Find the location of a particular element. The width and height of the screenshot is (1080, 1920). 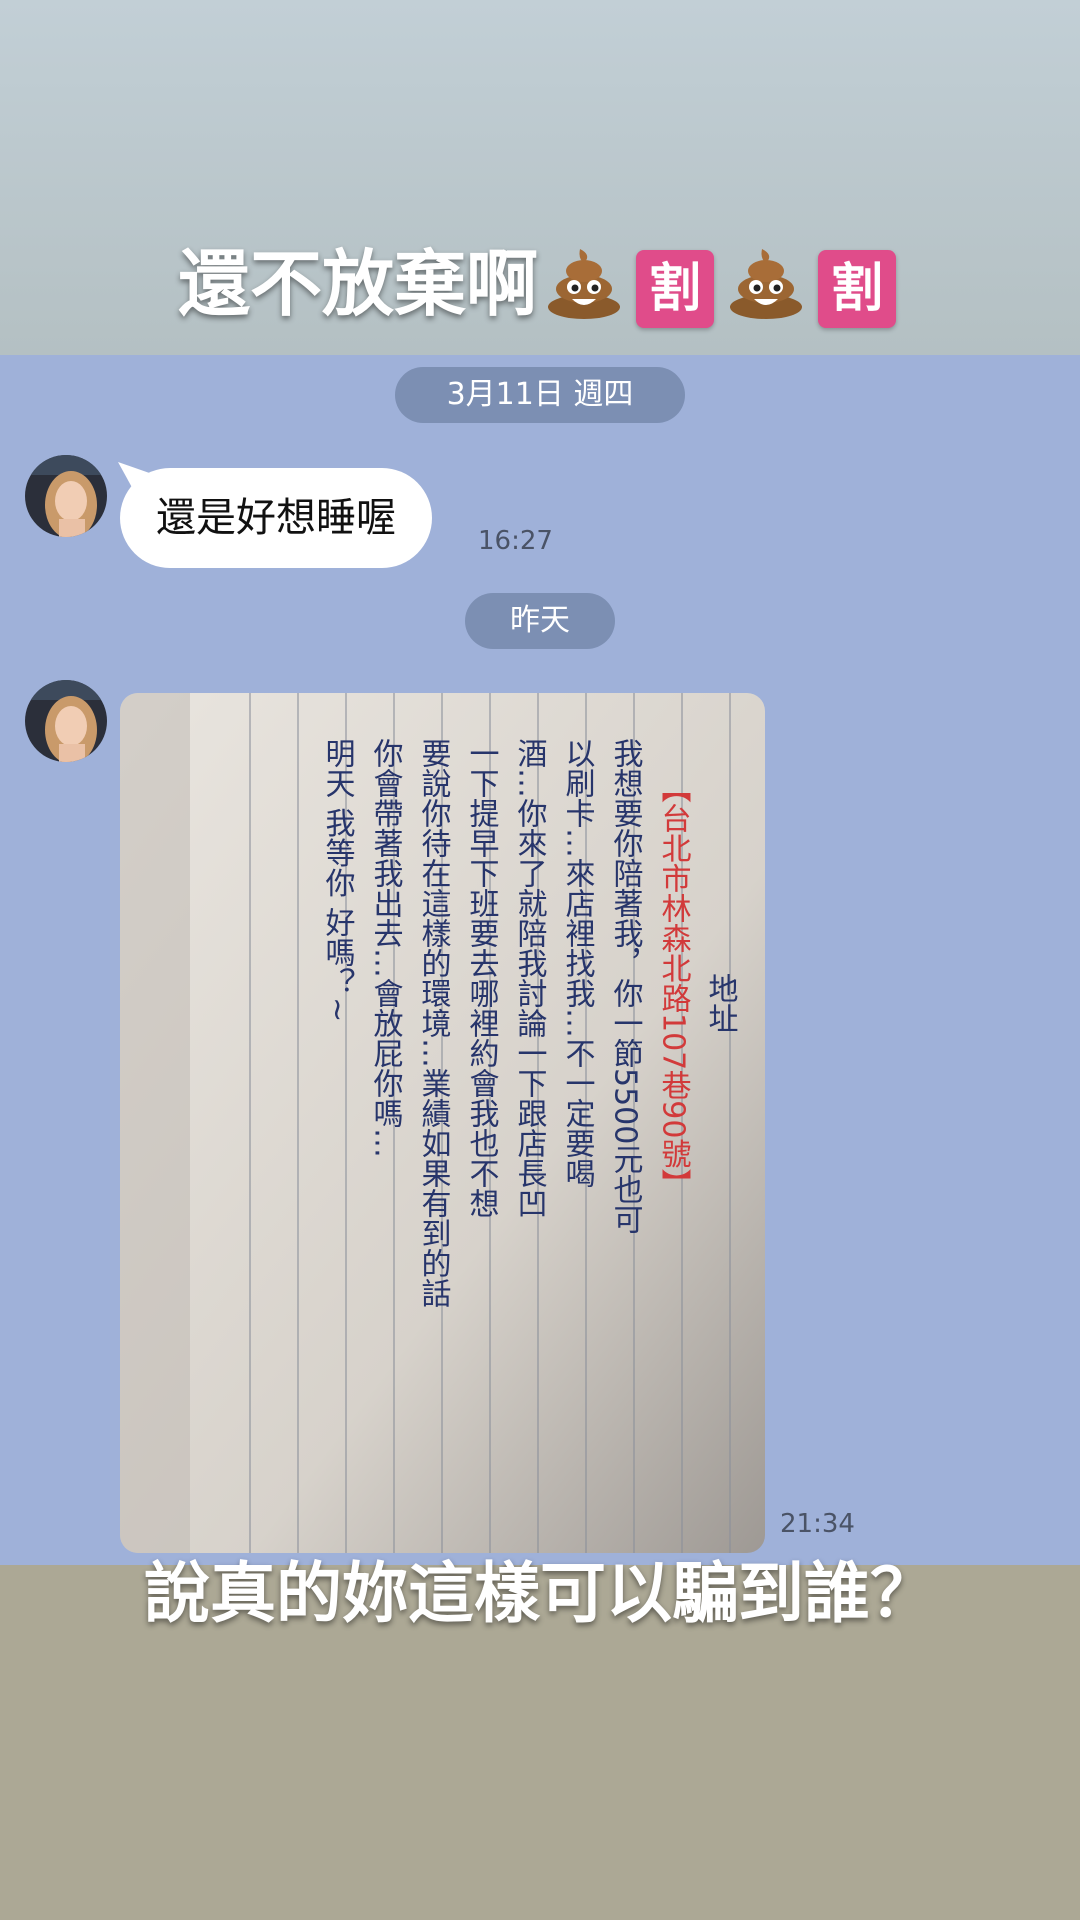

note-address: 【台北市林森北路107巷90號】 is located at coordinates (674, 985).